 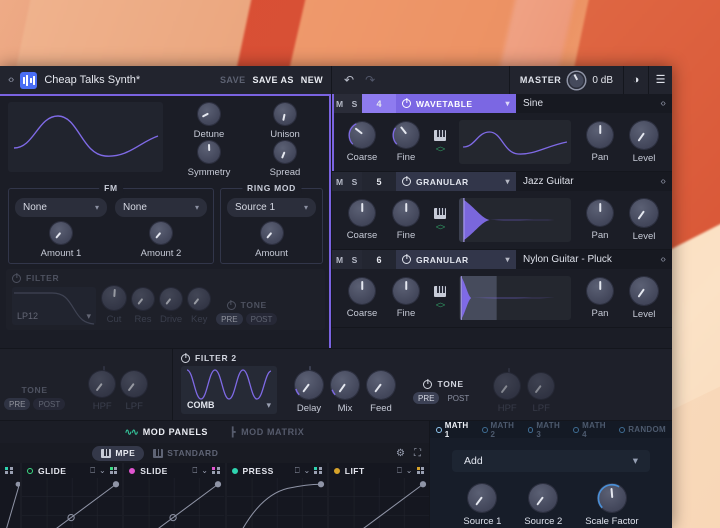 I want to click on osc-6-coarse-knob, so click(x=362, y=290).